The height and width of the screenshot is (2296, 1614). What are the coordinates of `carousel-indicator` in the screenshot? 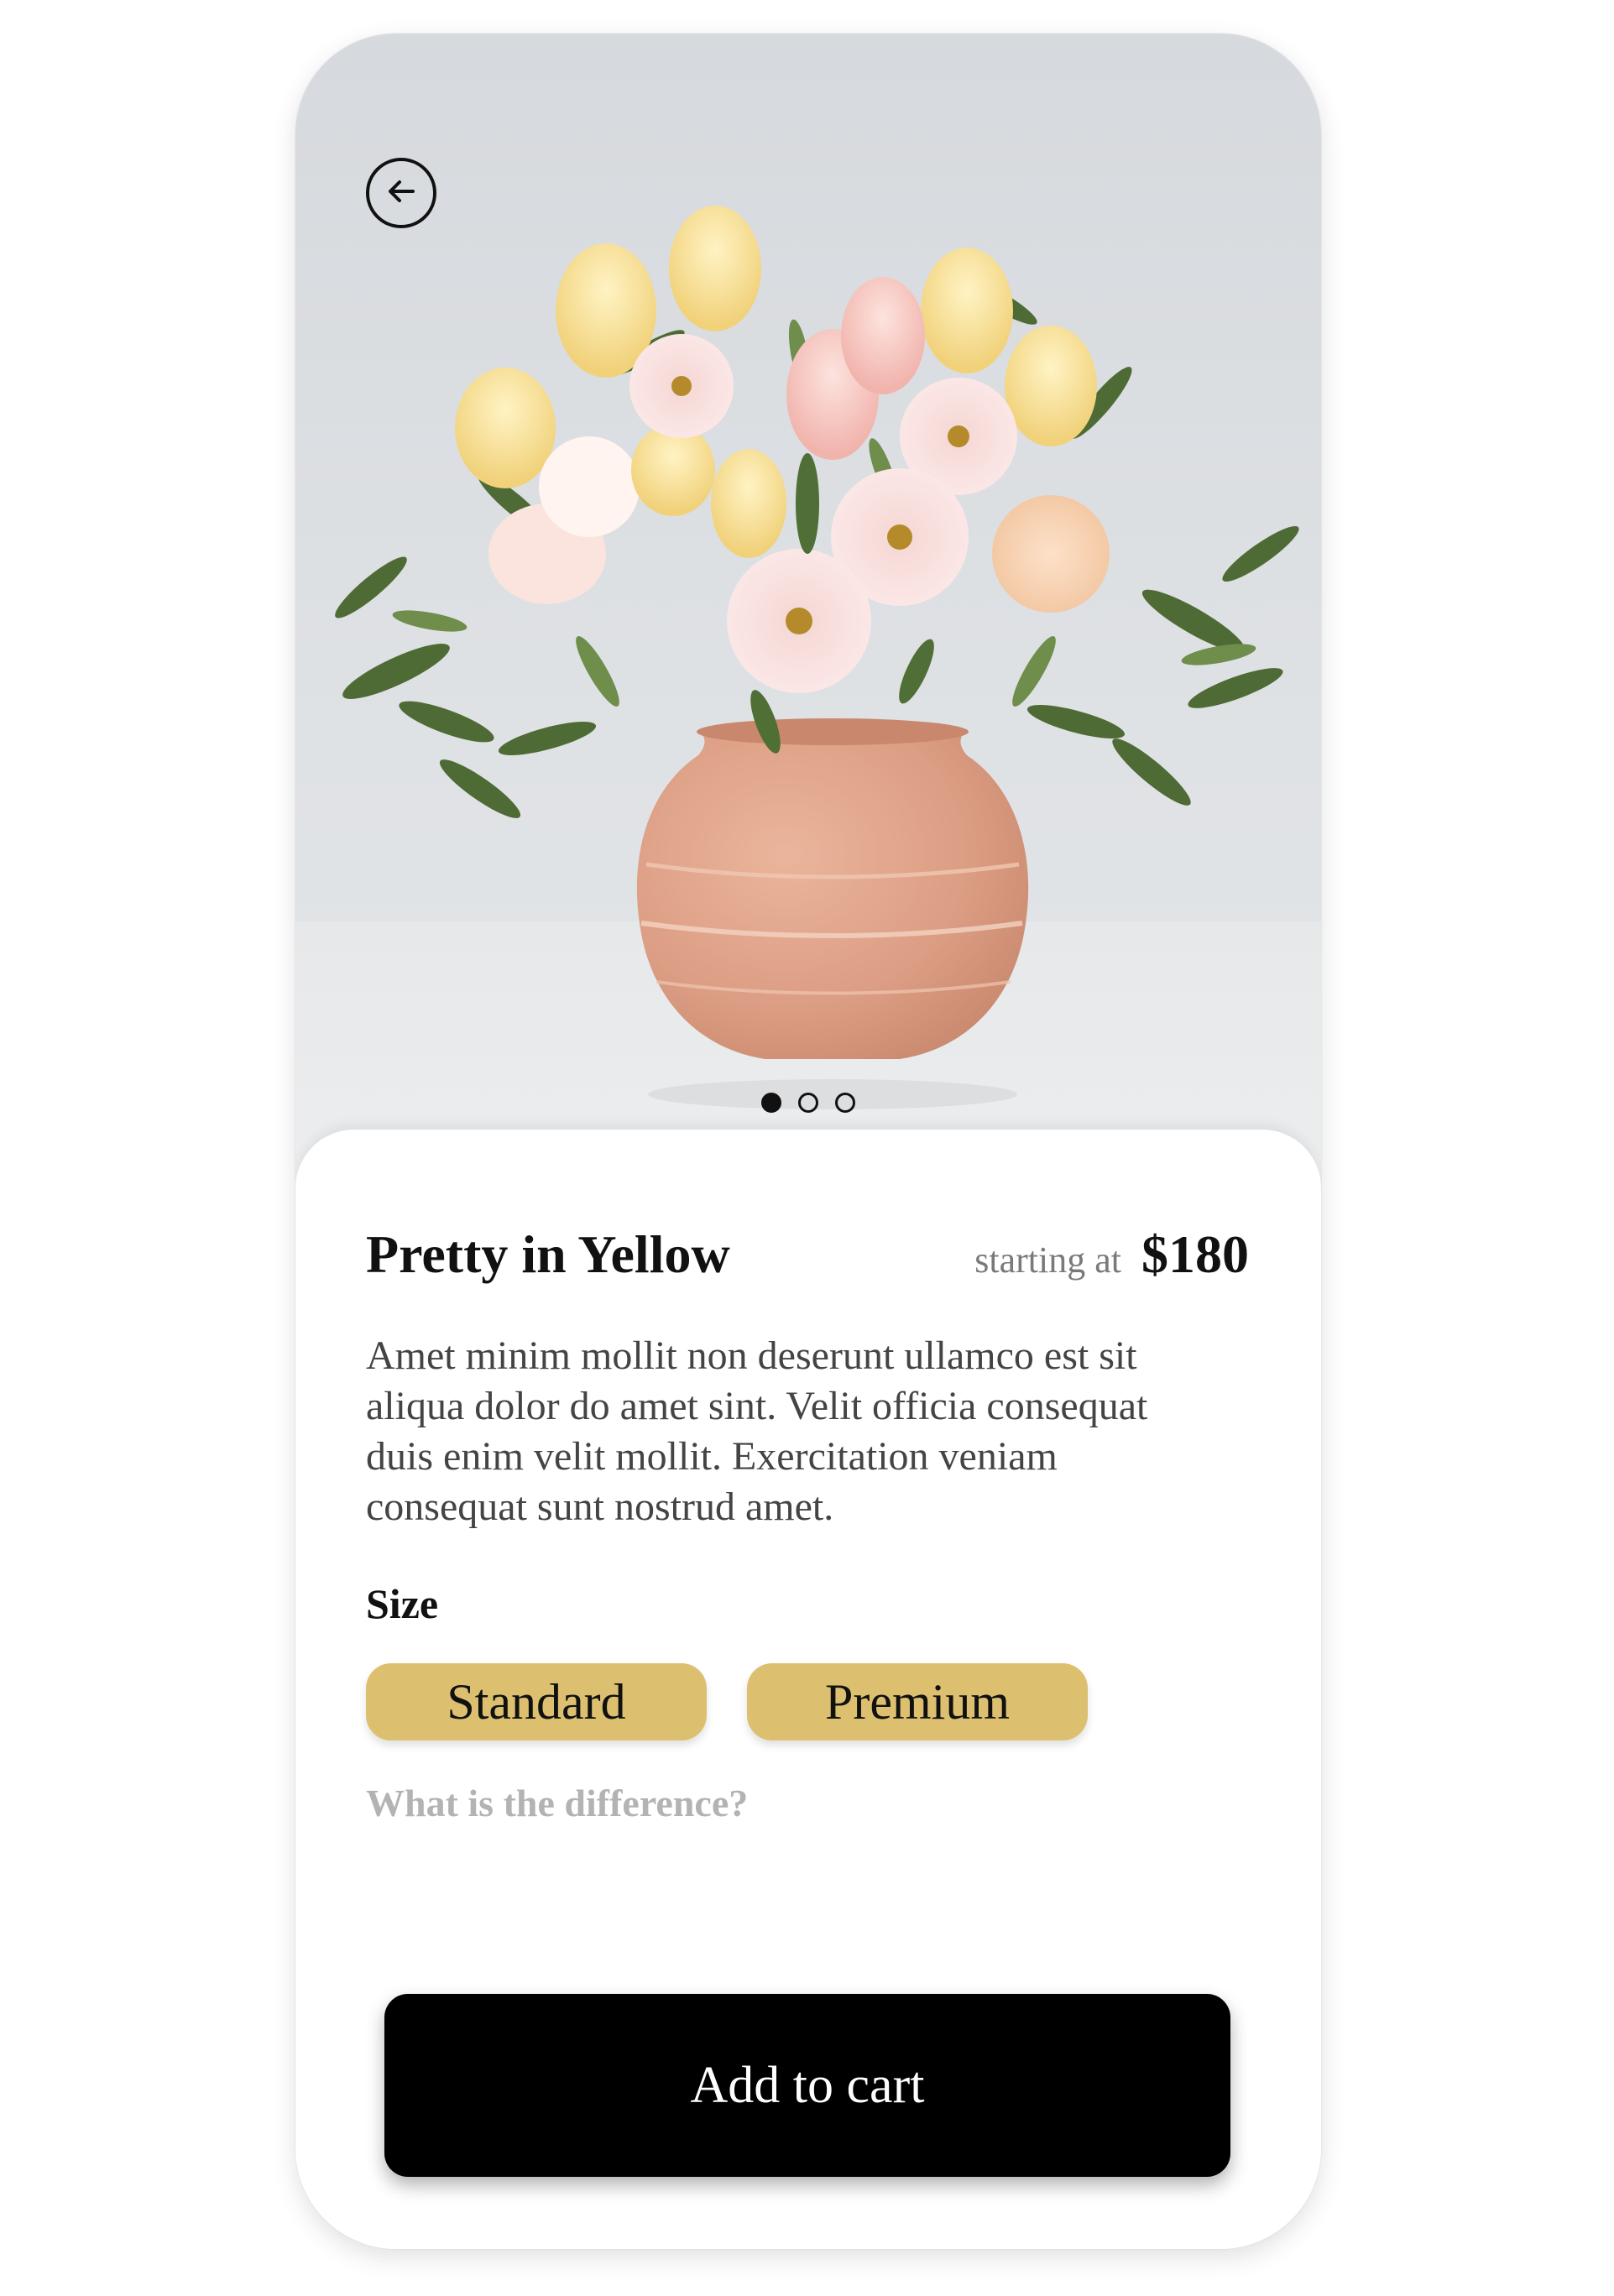 It's located at (808, 1103).